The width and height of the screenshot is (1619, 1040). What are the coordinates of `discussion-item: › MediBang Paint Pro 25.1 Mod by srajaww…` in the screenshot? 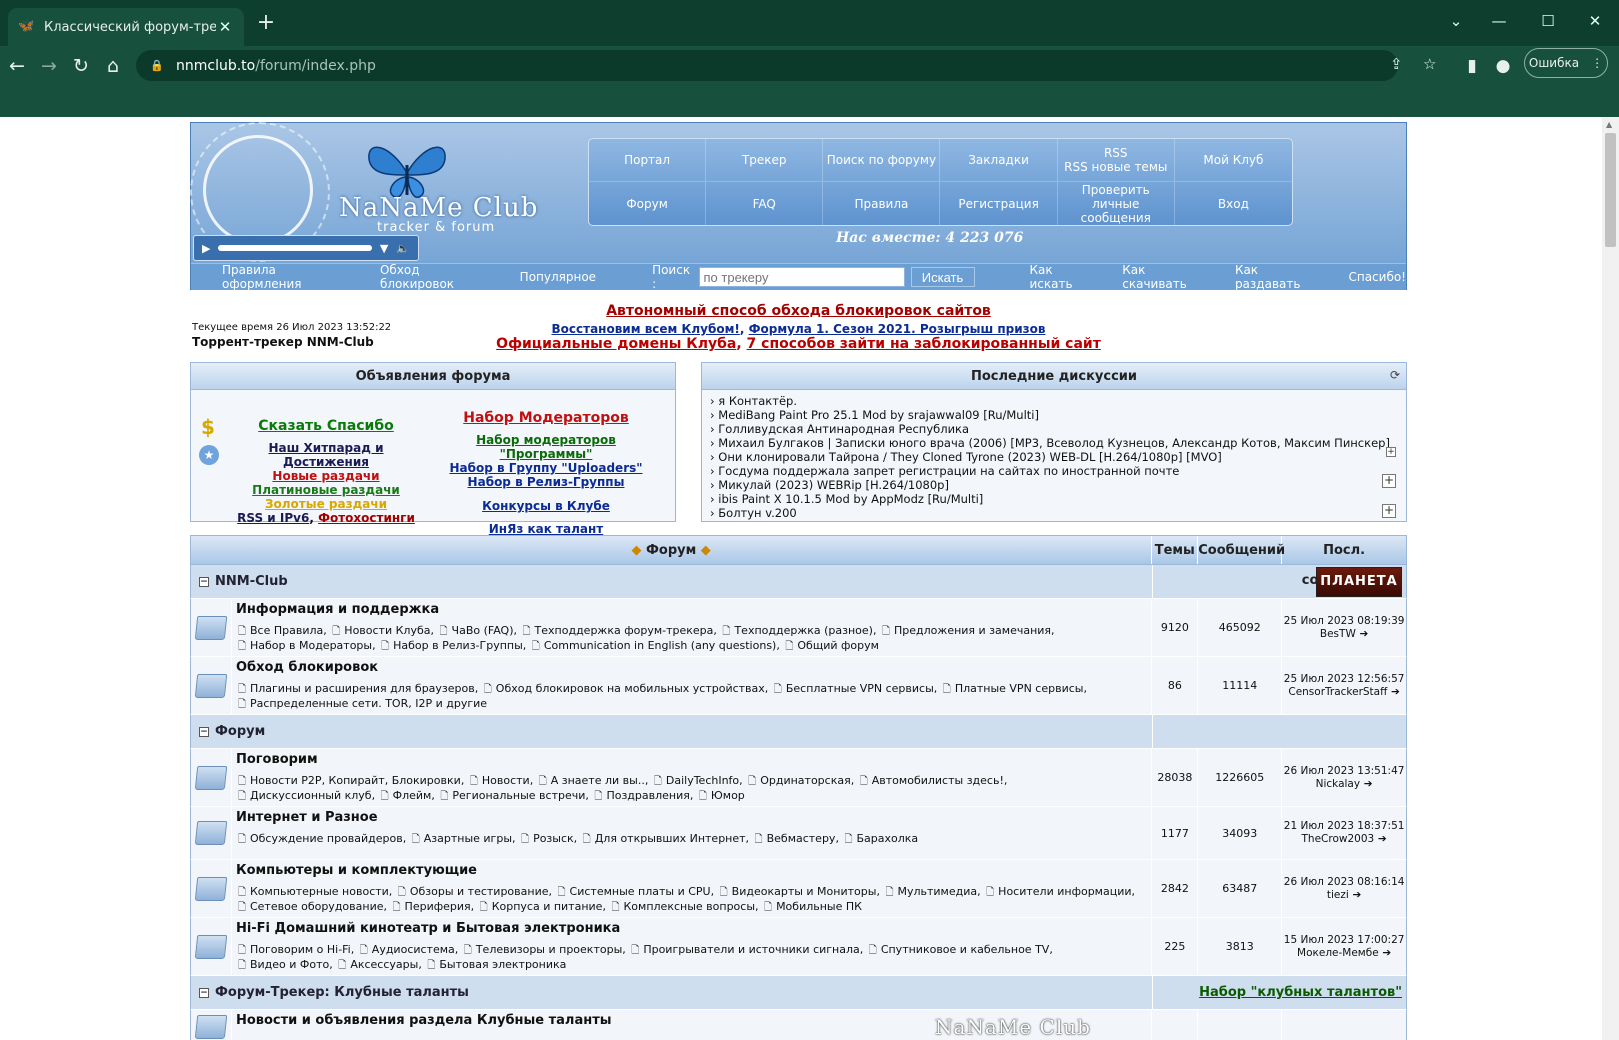 It's located at (1054, 415).